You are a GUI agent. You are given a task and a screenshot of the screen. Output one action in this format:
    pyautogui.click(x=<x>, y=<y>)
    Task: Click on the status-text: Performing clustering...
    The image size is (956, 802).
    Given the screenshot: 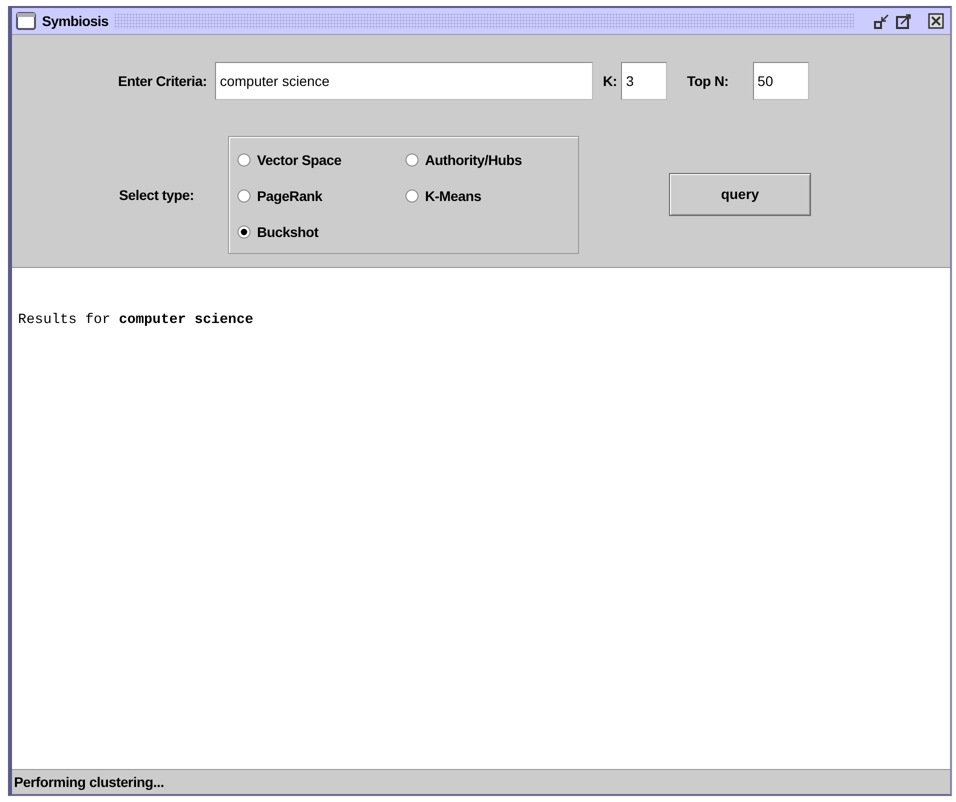 What is the action you would take?
    pyautogui.click(x=89, y=782)
    